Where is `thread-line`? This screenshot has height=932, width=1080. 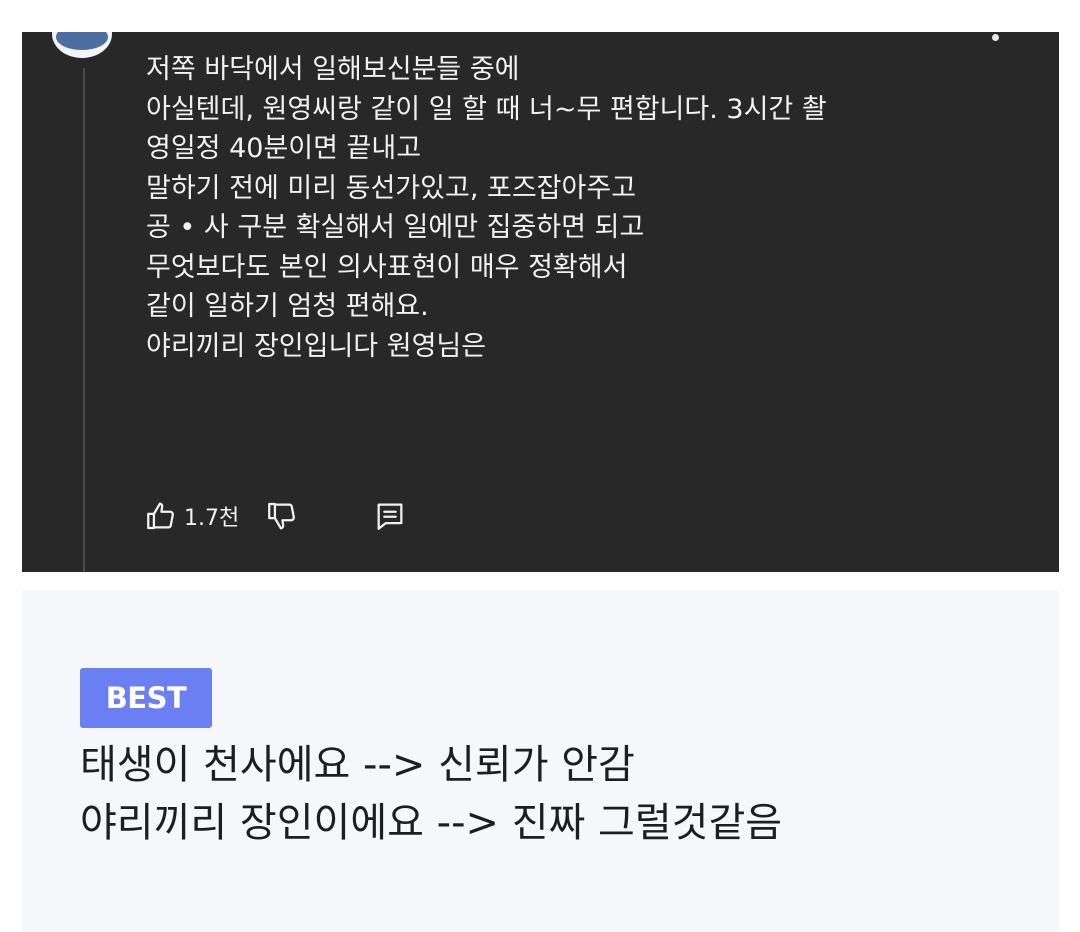 thread-line is located at coordinates (84, 320).